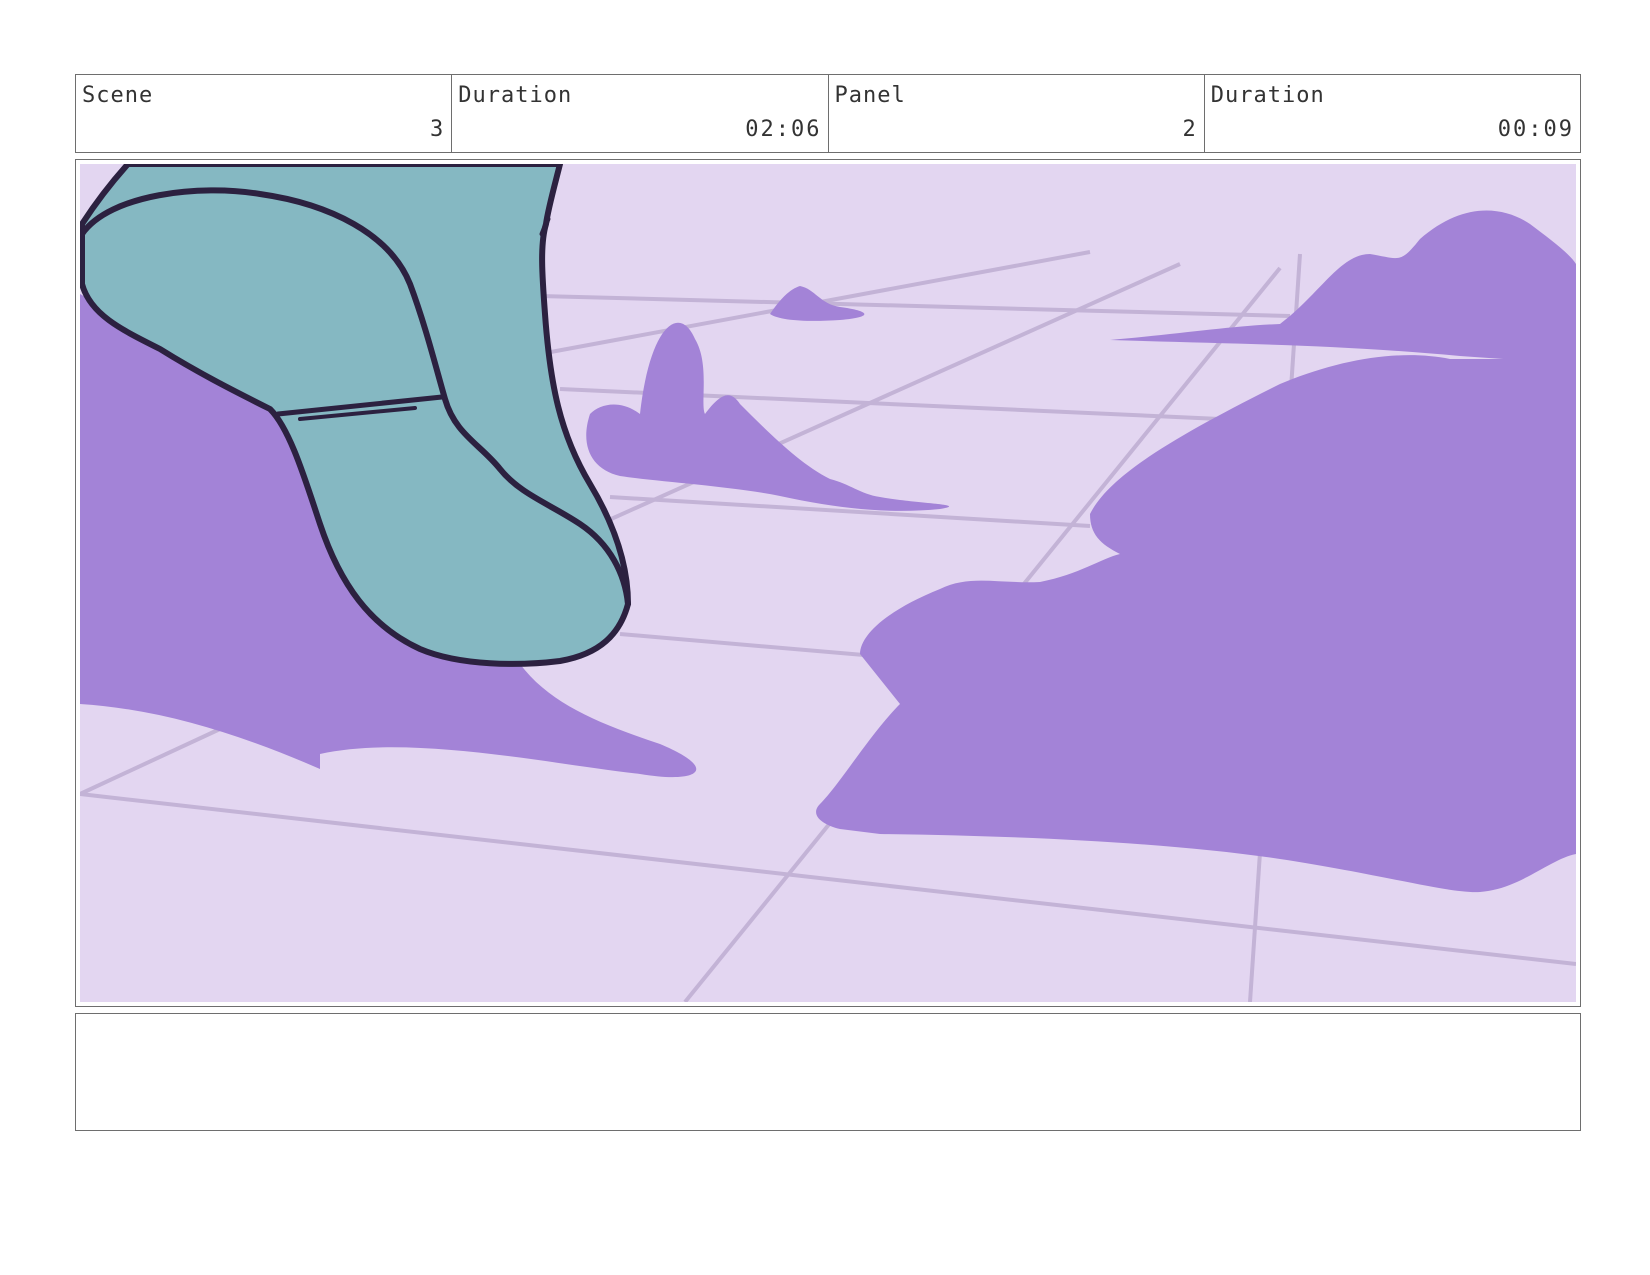 This screenshot has height=1275, width=1650. Describe the element at coordinates (515, 95) in the screenshot. I see `scene-duration-label: Duration` at that location.